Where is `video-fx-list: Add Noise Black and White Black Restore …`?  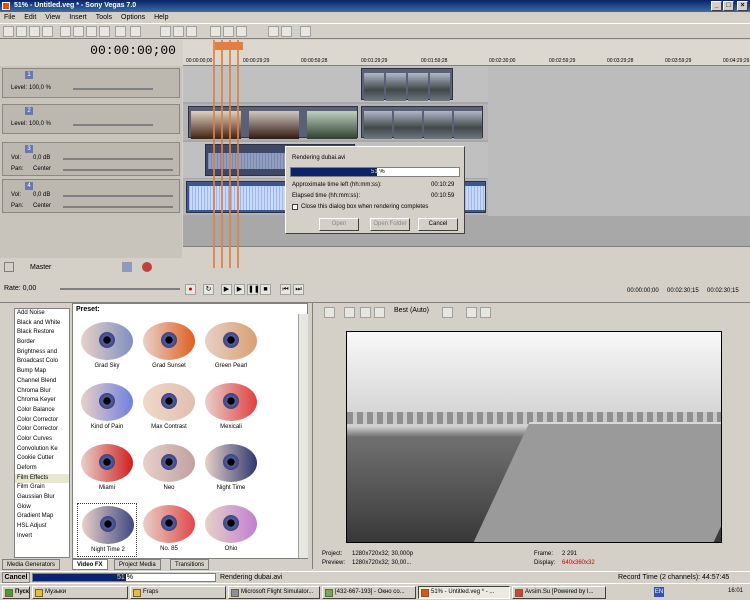
video-fx-list: Add Noise Black and White Black Restore … is located at coordinates (42, 433).